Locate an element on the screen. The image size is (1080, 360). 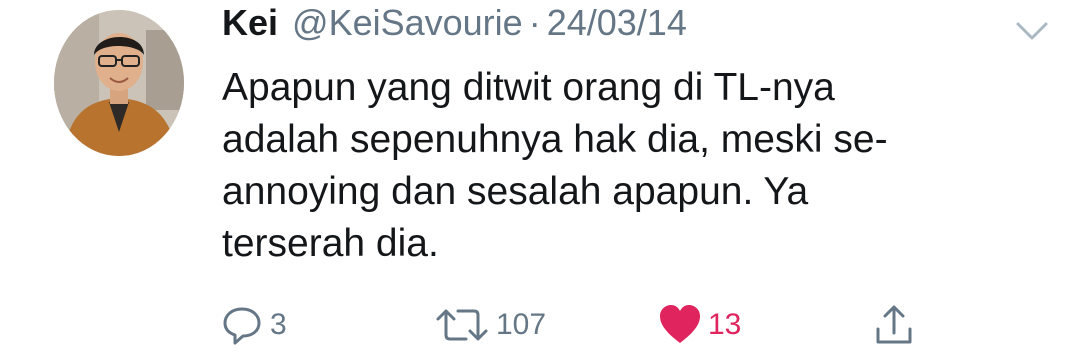
heart-icon is located at coordinates (680, 325).